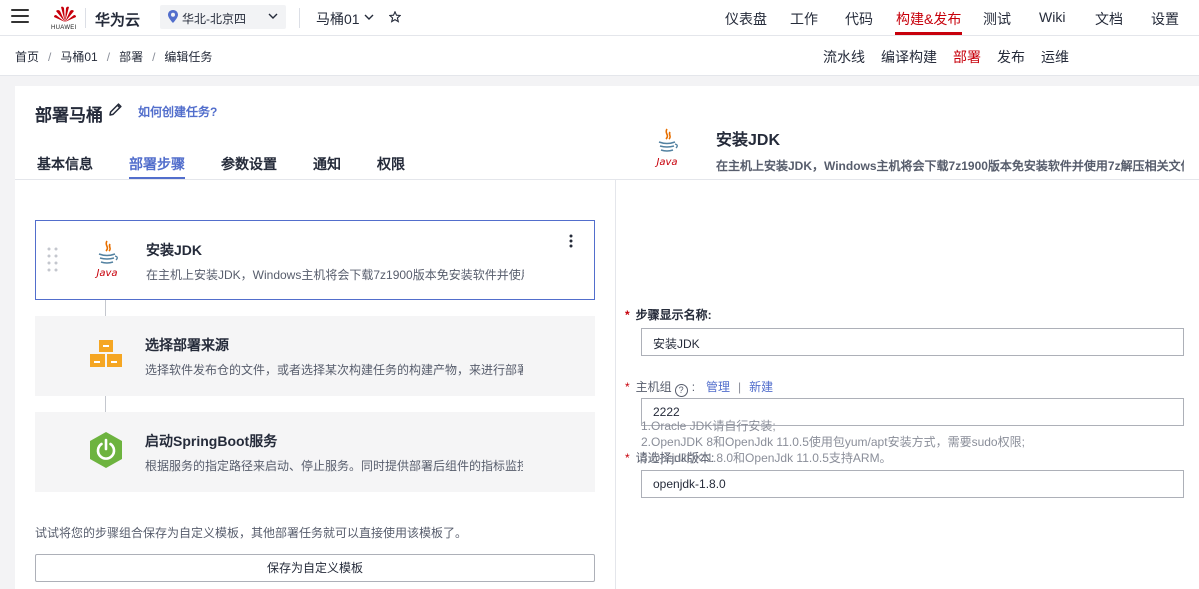 The image size is (1199, 589). I want to click on host-group-label: * 主机组?: 管理 | 新建, so click(699, 388).